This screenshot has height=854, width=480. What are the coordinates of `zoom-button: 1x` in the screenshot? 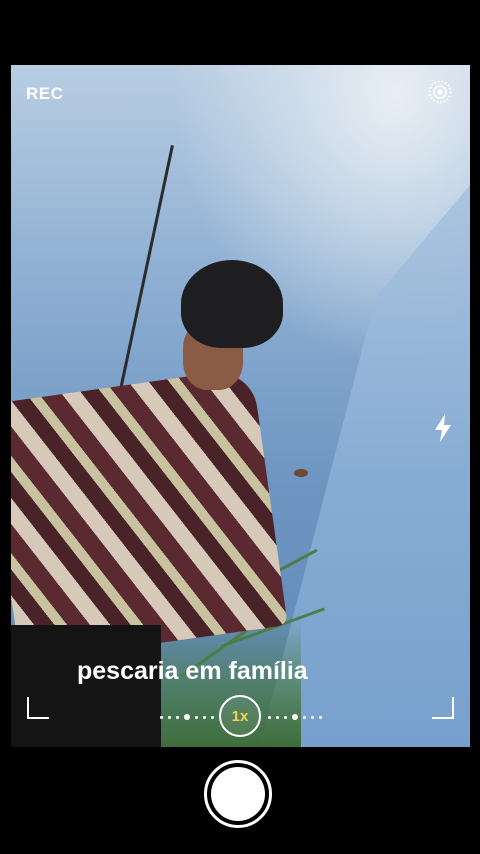 It's located at (240, 716).